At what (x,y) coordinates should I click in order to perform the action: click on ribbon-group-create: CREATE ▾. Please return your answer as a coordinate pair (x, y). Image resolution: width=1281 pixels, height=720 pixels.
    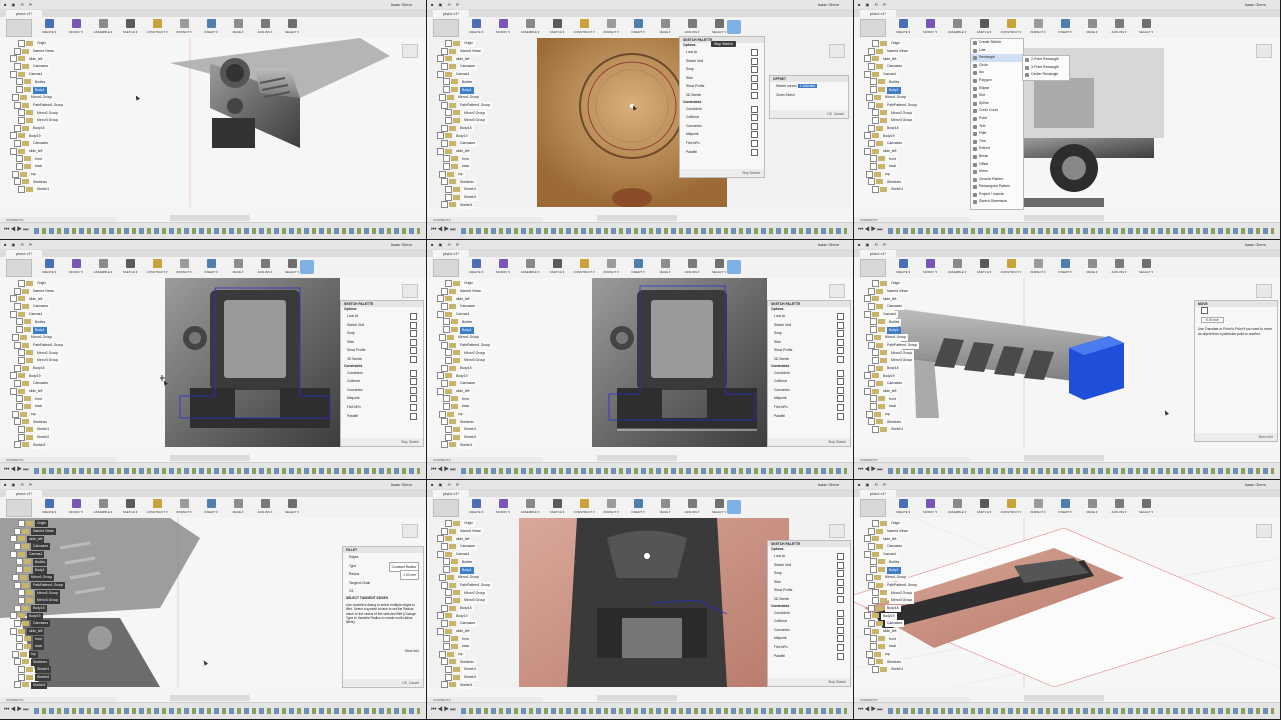
    Looking at the image, I should click on (903, 268).